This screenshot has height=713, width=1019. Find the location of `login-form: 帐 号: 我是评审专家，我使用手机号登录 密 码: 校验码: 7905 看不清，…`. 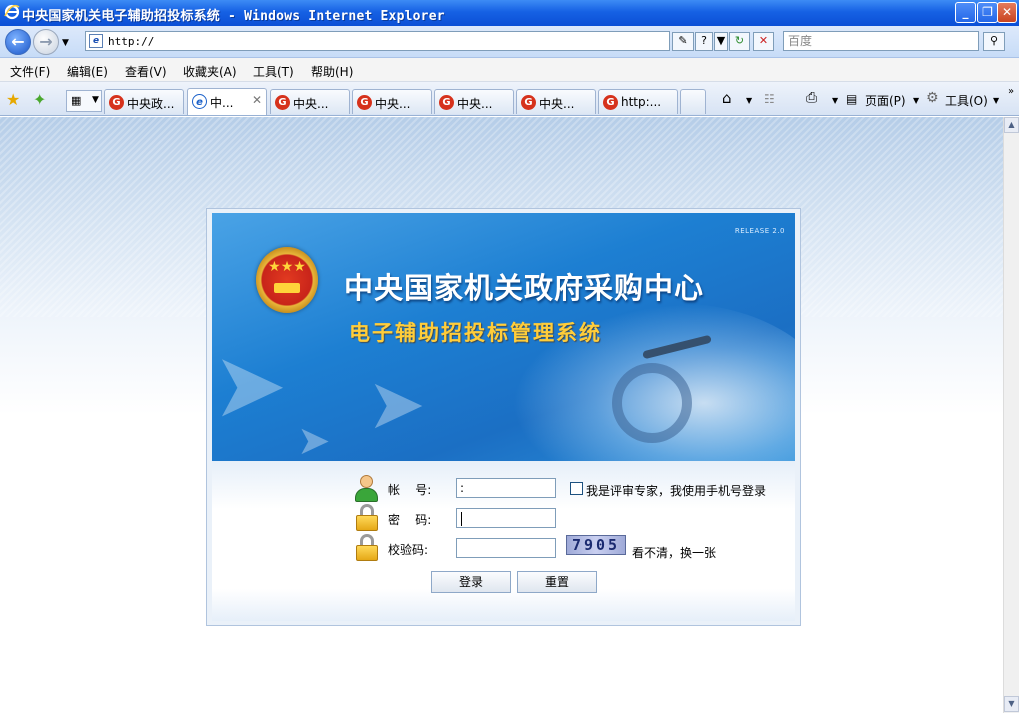

login-form: 帐 号: 我是评审专家，我使用手机号登录 密 码: 校验码: 7905 看不清，… is located at coordinates (503, 541).